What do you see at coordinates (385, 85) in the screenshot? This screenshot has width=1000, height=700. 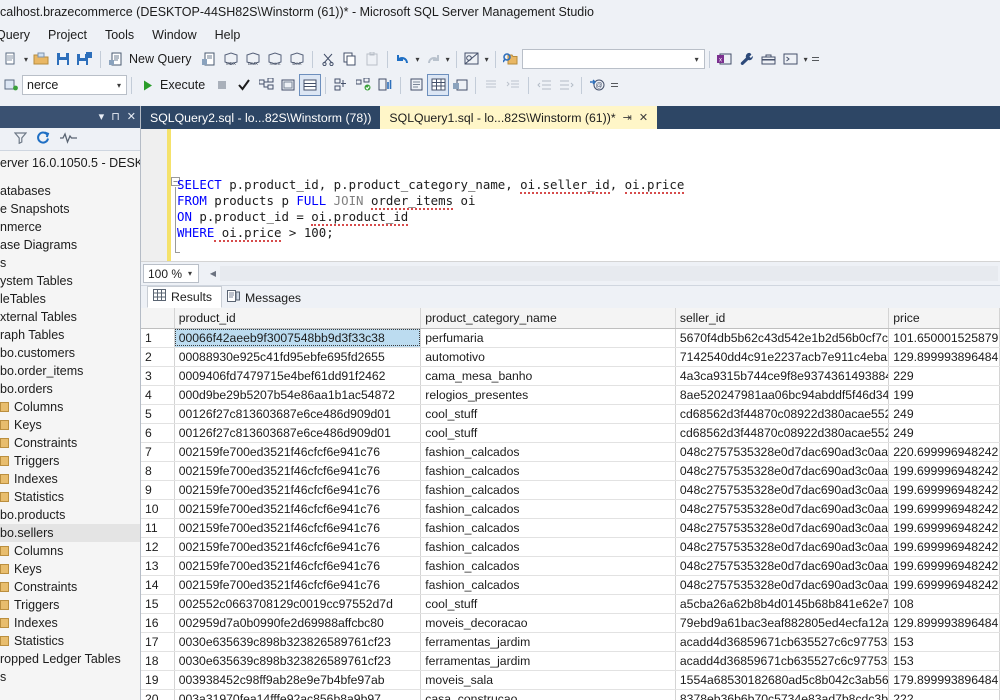 I see `include-client-stats-icon` at bounding box center [385, 85].